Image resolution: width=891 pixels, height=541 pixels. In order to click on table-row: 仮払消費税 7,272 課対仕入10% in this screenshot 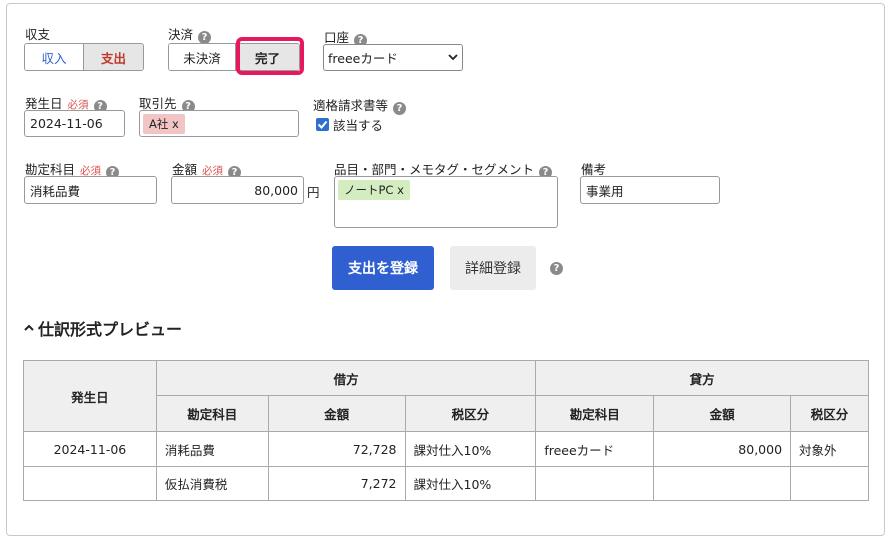, I will do `click(446, 483)`.